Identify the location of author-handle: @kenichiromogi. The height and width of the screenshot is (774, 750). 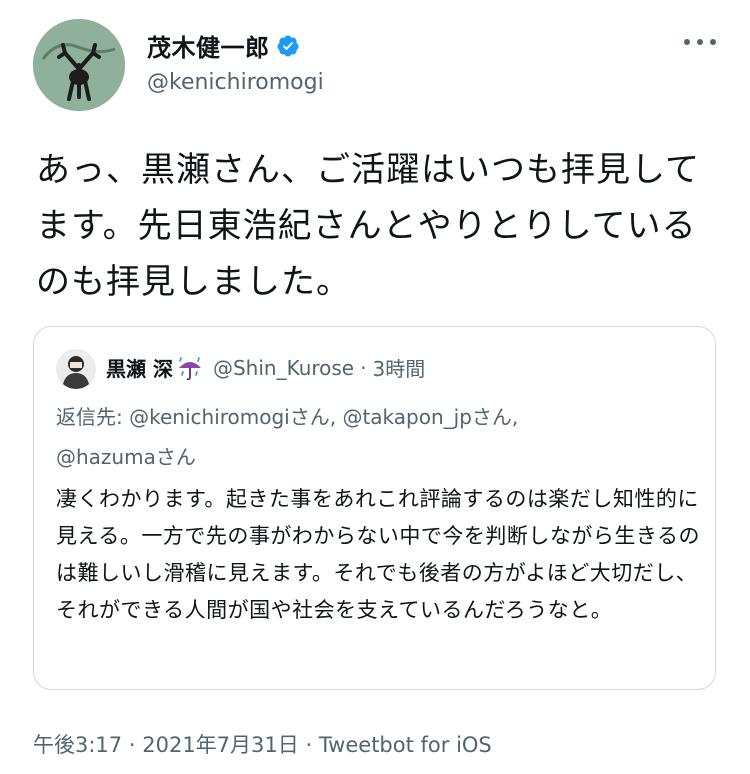
(235, 82).